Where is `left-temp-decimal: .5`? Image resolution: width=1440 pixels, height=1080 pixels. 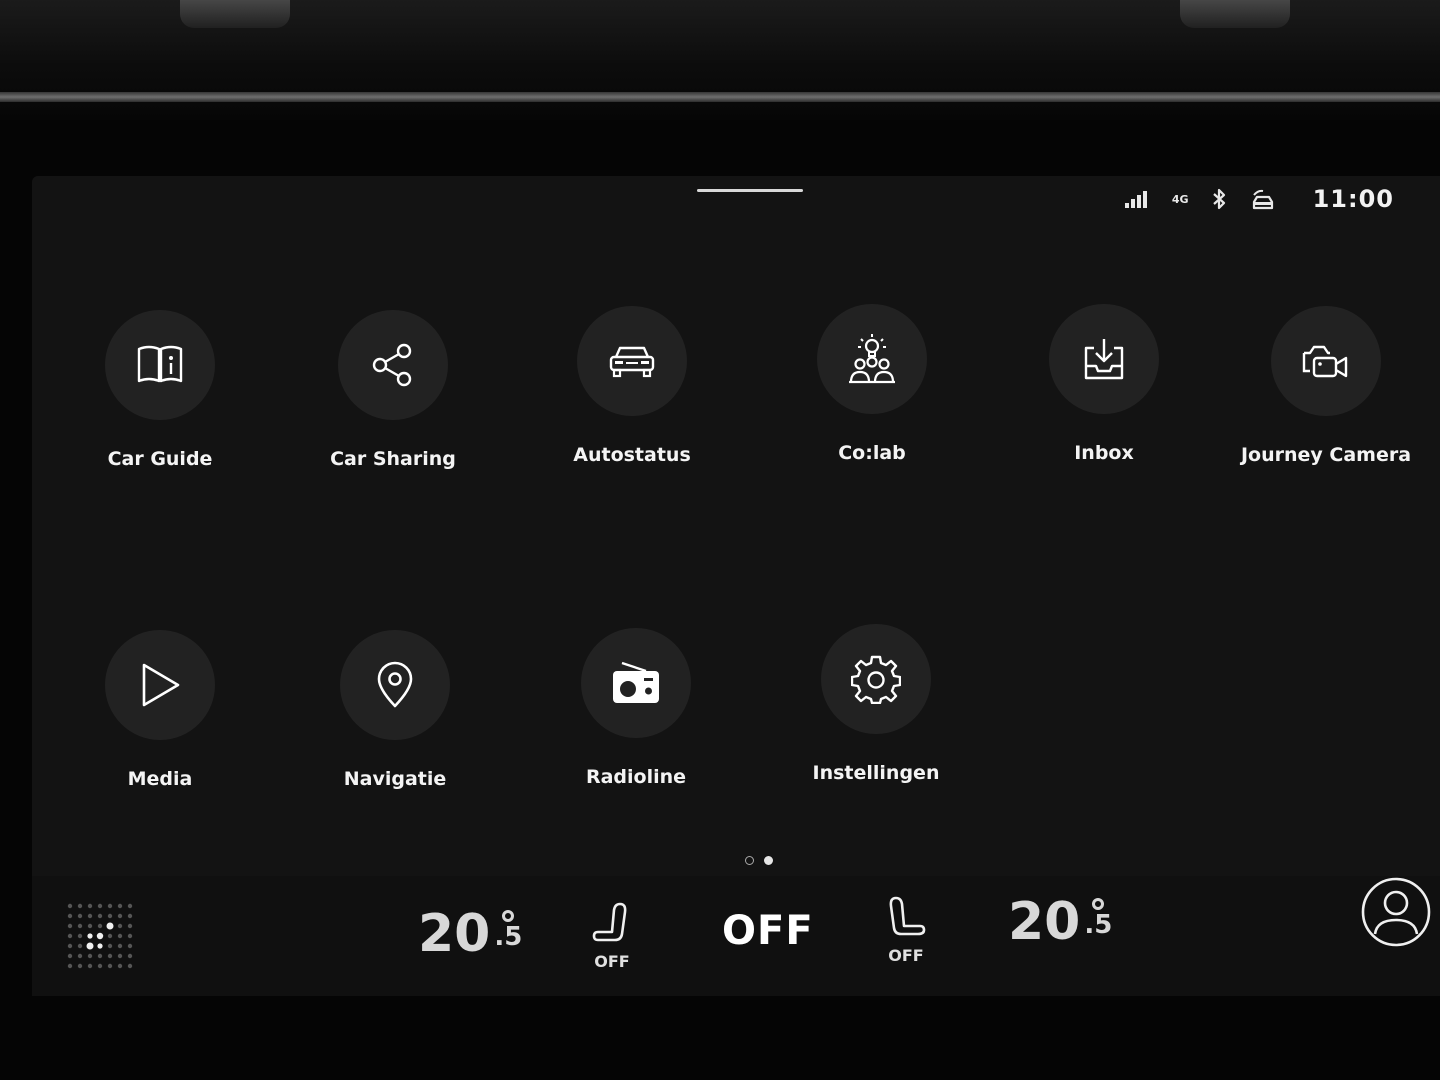 left-temp-decimal: .5 is located at coordinates (508, 937).